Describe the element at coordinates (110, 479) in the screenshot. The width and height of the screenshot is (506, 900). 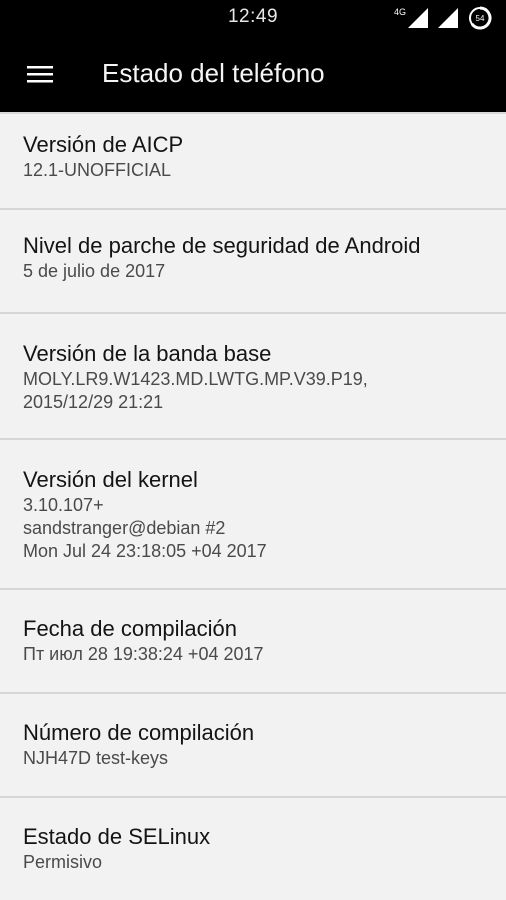
I see `list-item-title: Versión del kernel` at that location.